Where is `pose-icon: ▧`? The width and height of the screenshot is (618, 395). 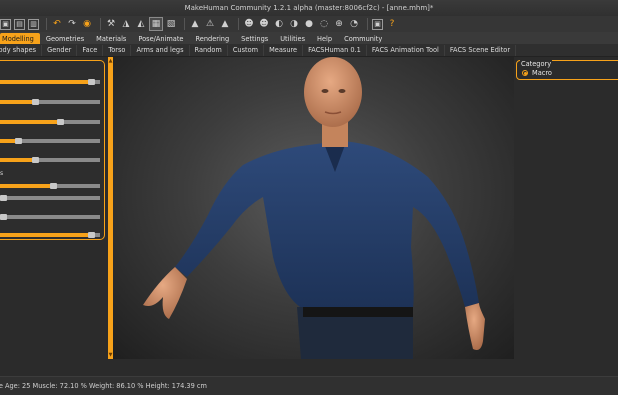
pose-icon: ▧ is located at coordinates (171, 24).